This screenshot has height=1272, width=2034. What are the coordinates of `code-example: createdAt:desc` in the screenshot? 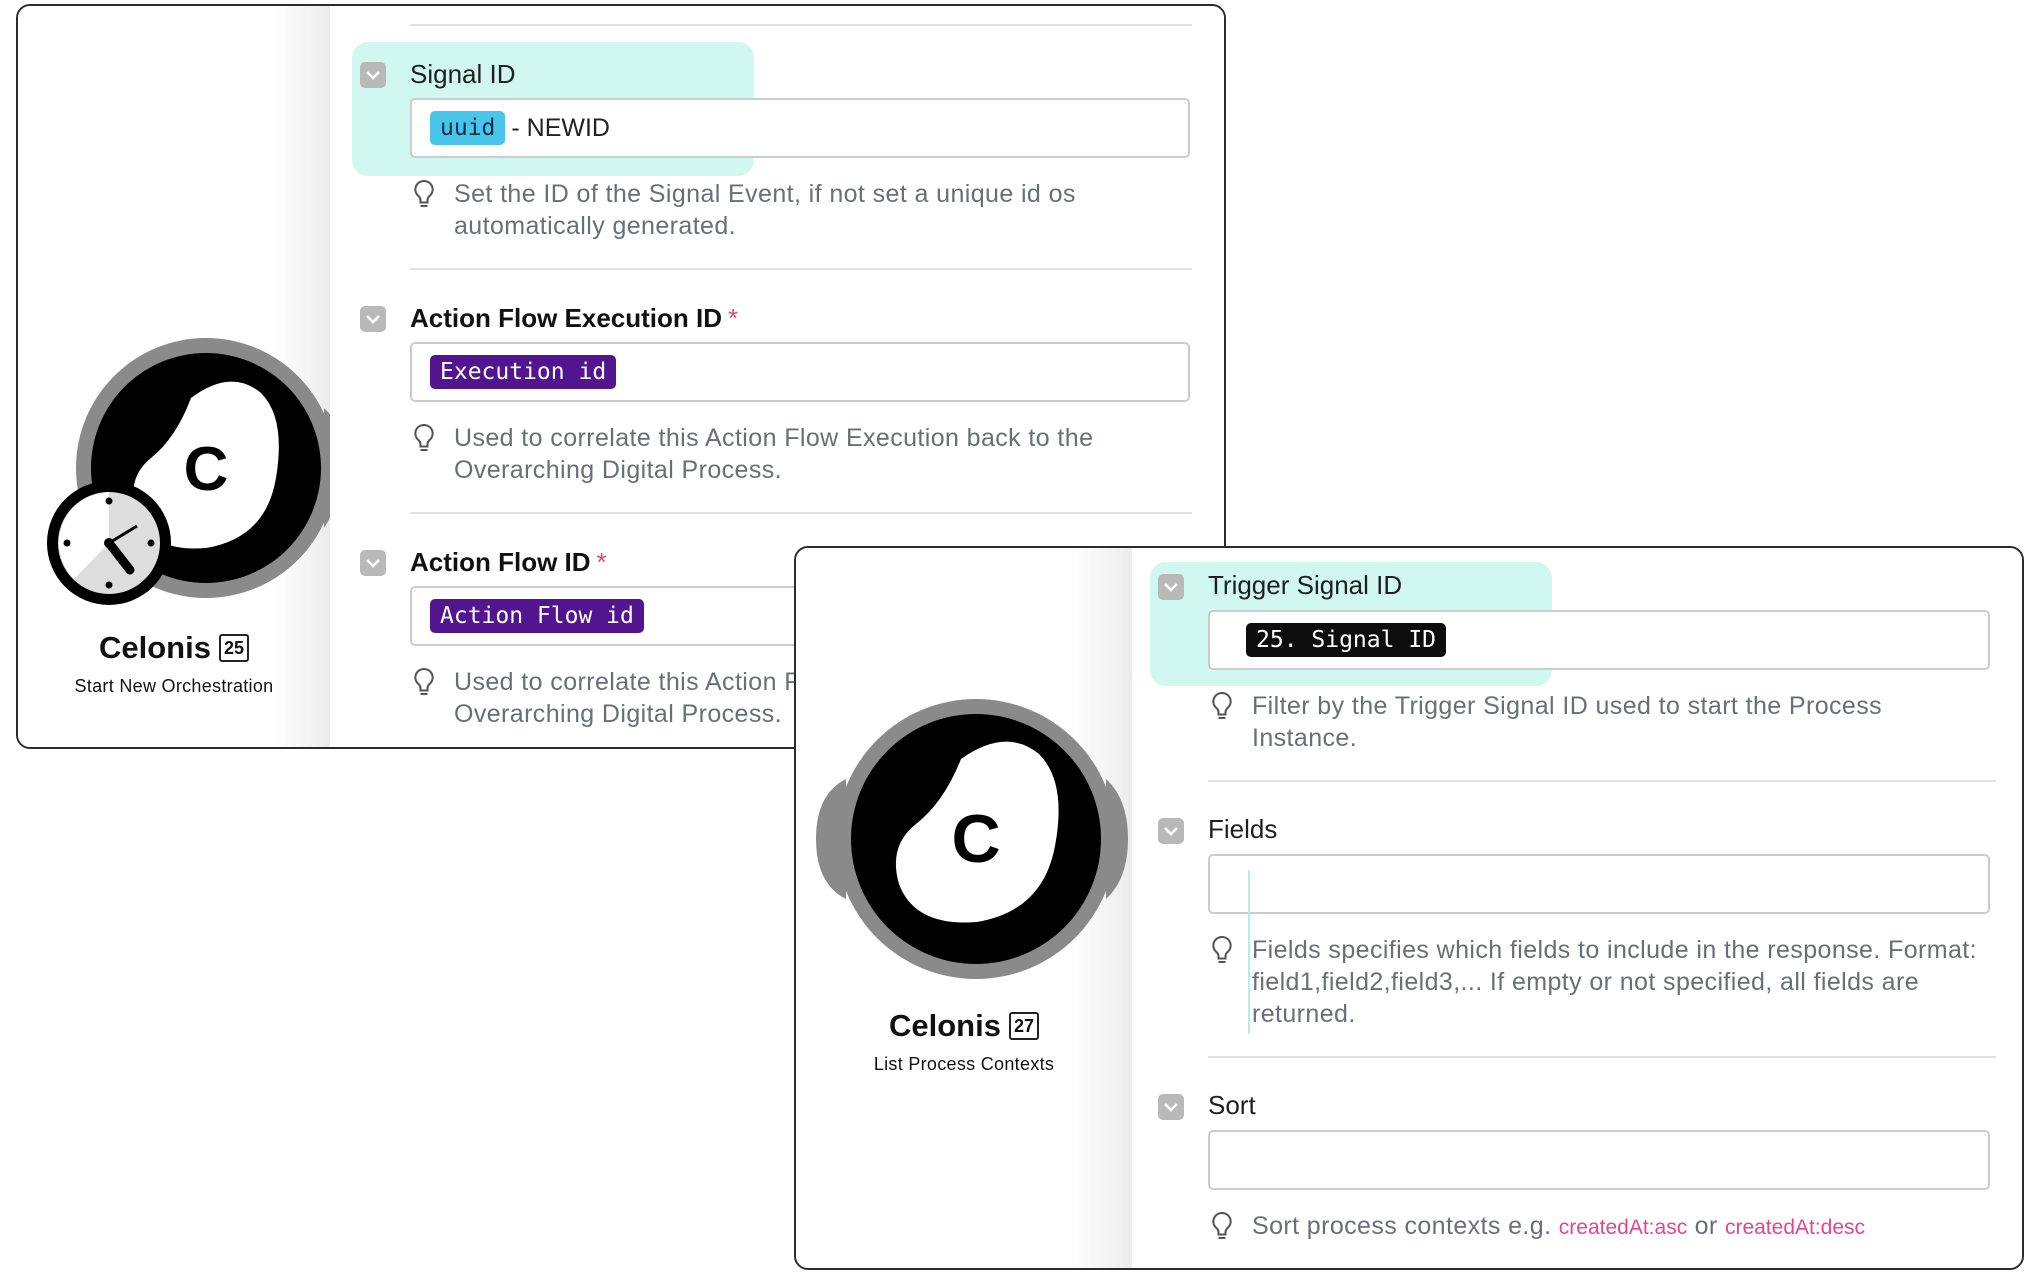 It's located at (1795, 1227).